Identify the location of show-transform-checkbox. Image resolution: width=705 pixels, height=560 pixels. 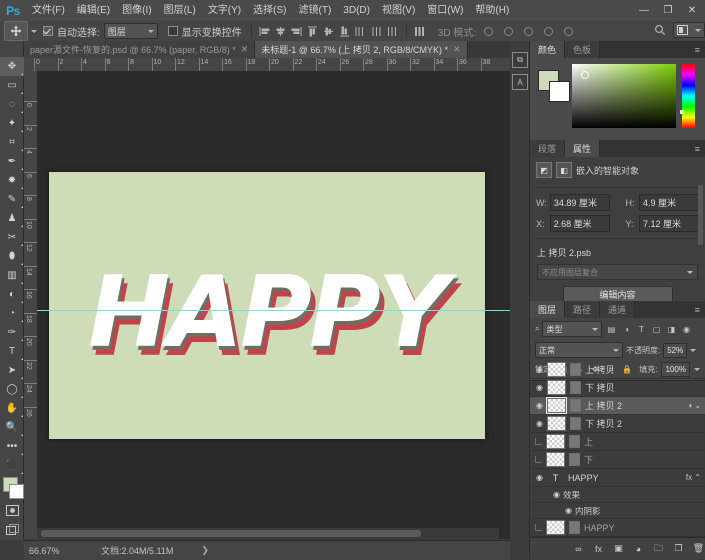
(172, 31).